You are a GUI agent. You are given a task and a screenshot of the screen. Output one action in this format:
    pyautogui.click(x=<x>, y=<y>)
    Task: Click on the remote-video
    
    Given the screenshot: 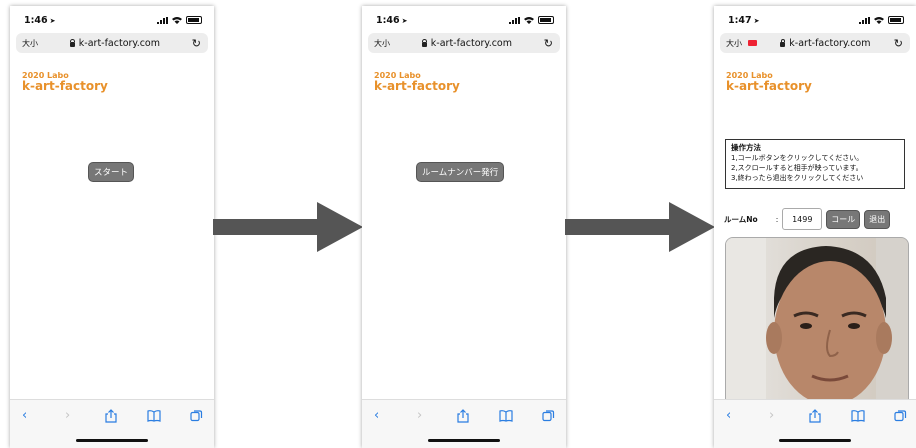 What is the action you would take?
    pyautogui.click(x=817, y=323)
    